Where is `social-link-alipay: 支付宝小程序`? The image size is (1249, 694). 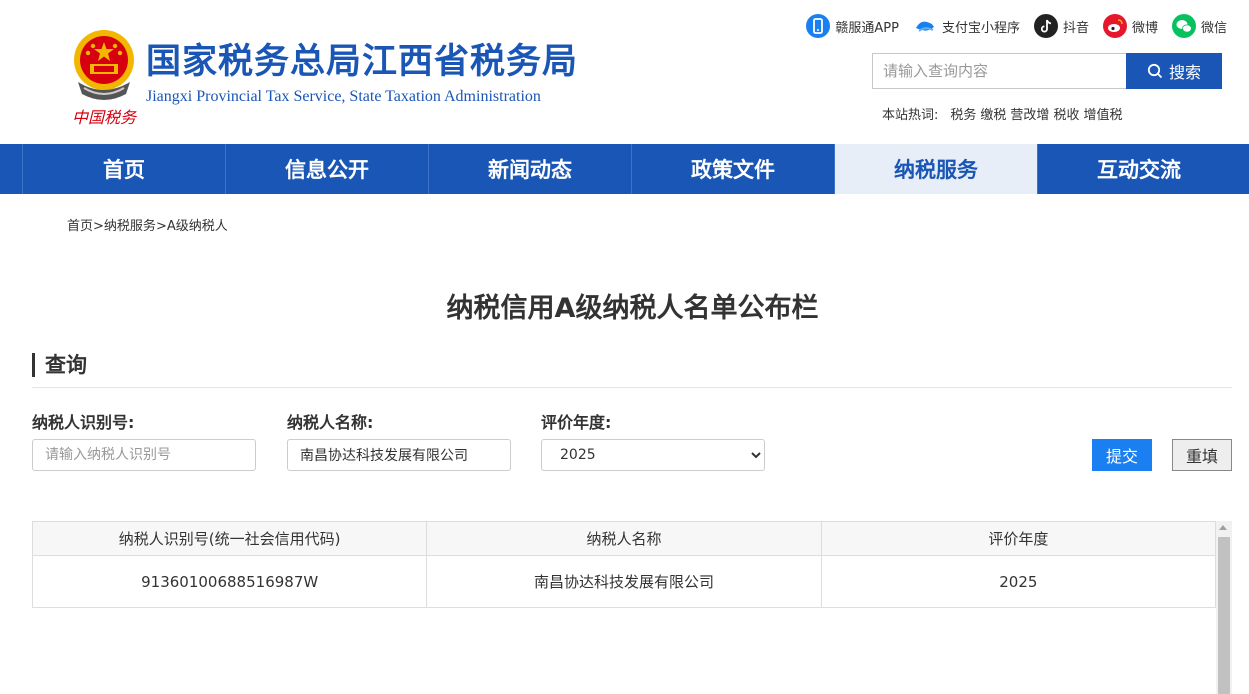 social-link-alipay: 支付宝小程序 is located at coordinates (966, 26).